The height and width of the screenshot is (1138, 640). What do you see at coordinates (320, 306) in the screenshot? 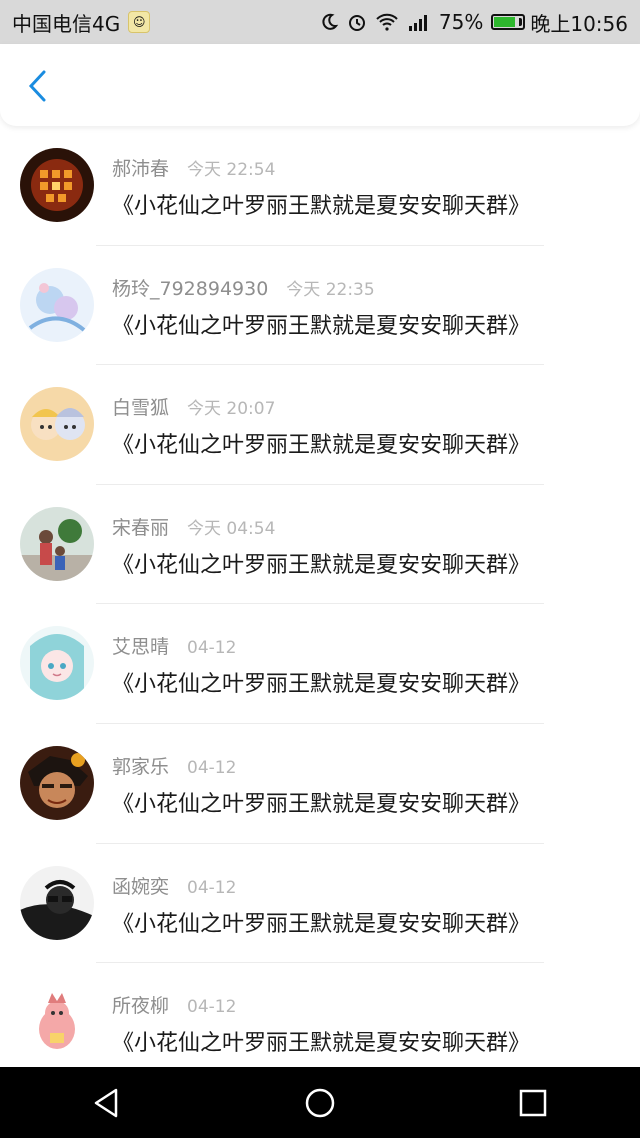
I see `list-item: 杨玲_792894930 今天 22:35 《小花仙之叶罗丽王默就是夏安安聊天群》` at bounding box center [320, 306].